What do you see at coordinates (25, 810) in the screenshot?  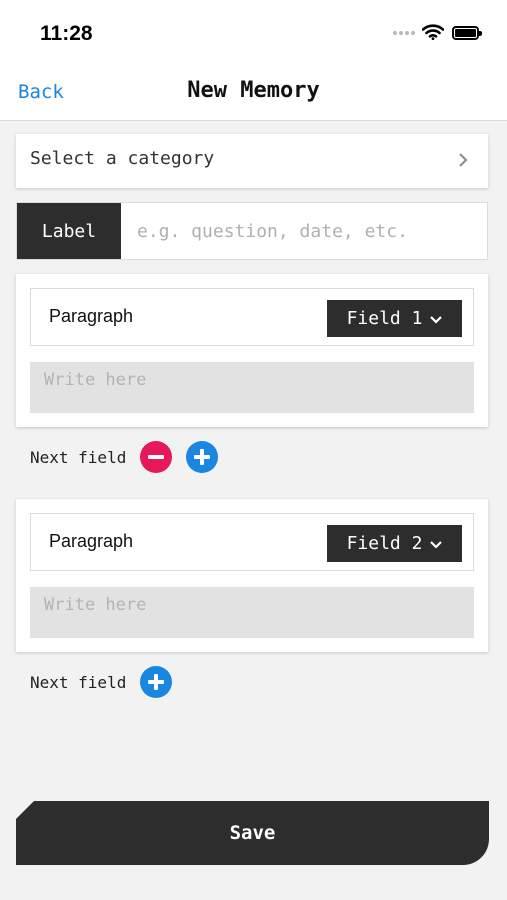 I see `corner-fold` at bounding box center [25, 810].